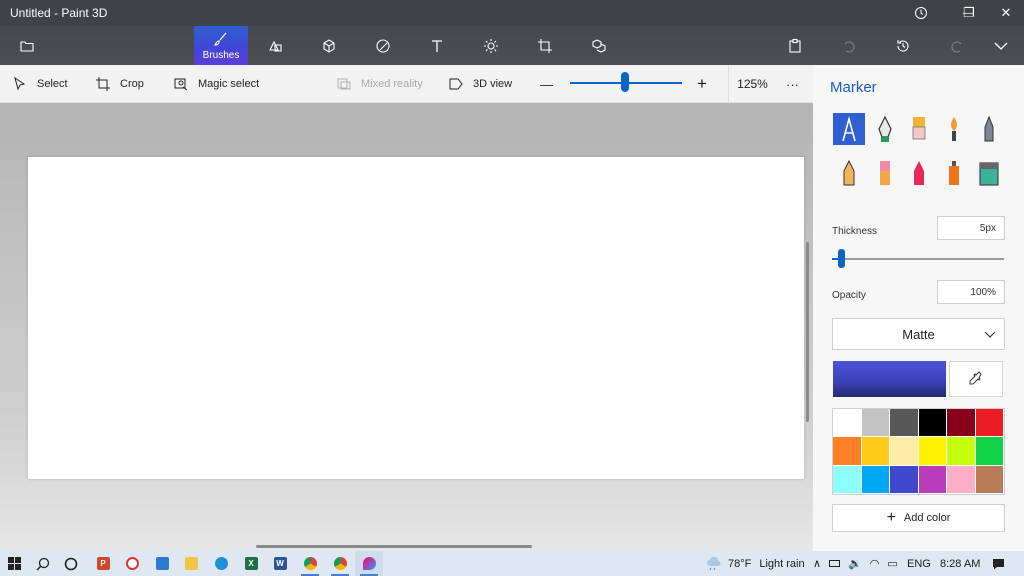 The height and width of the screenshot is (576, 1024). I want to click on close-button: ✕, so click(1006, 13).